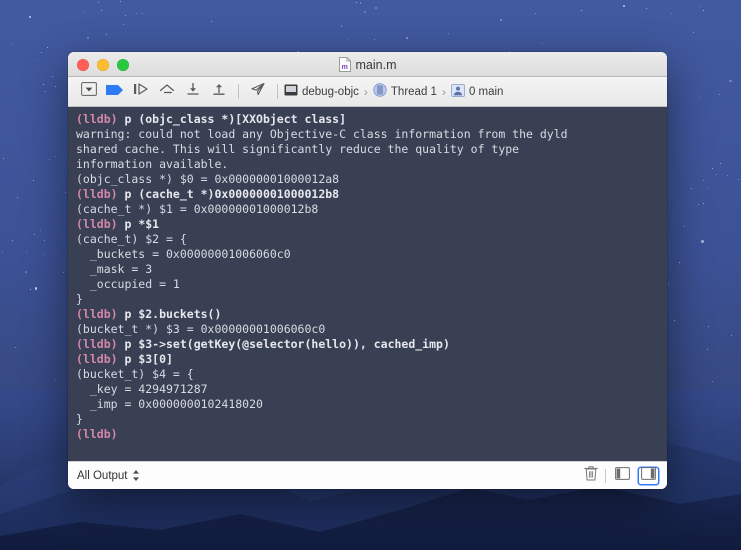  What do you see at coordinates (367, 194) in the screenshot?
I see `console-line: (lldb) p (cache_t *)0x00000001000012b8` at bounding box center [367, 194].